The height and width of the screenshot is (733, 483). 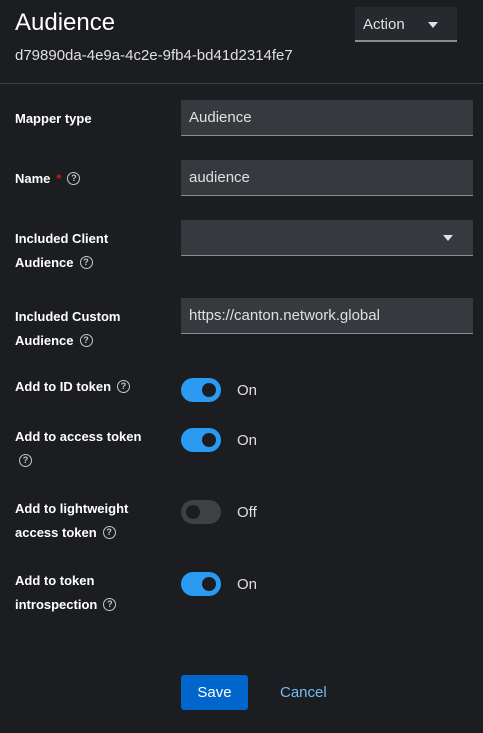 What do you see at coordinates (154, 55) in the screenshot?
I see `mapper-id: d79890da-4e9a-4c2e-9fb4-bd41d2314fe7` at bounding box center [154, 55].